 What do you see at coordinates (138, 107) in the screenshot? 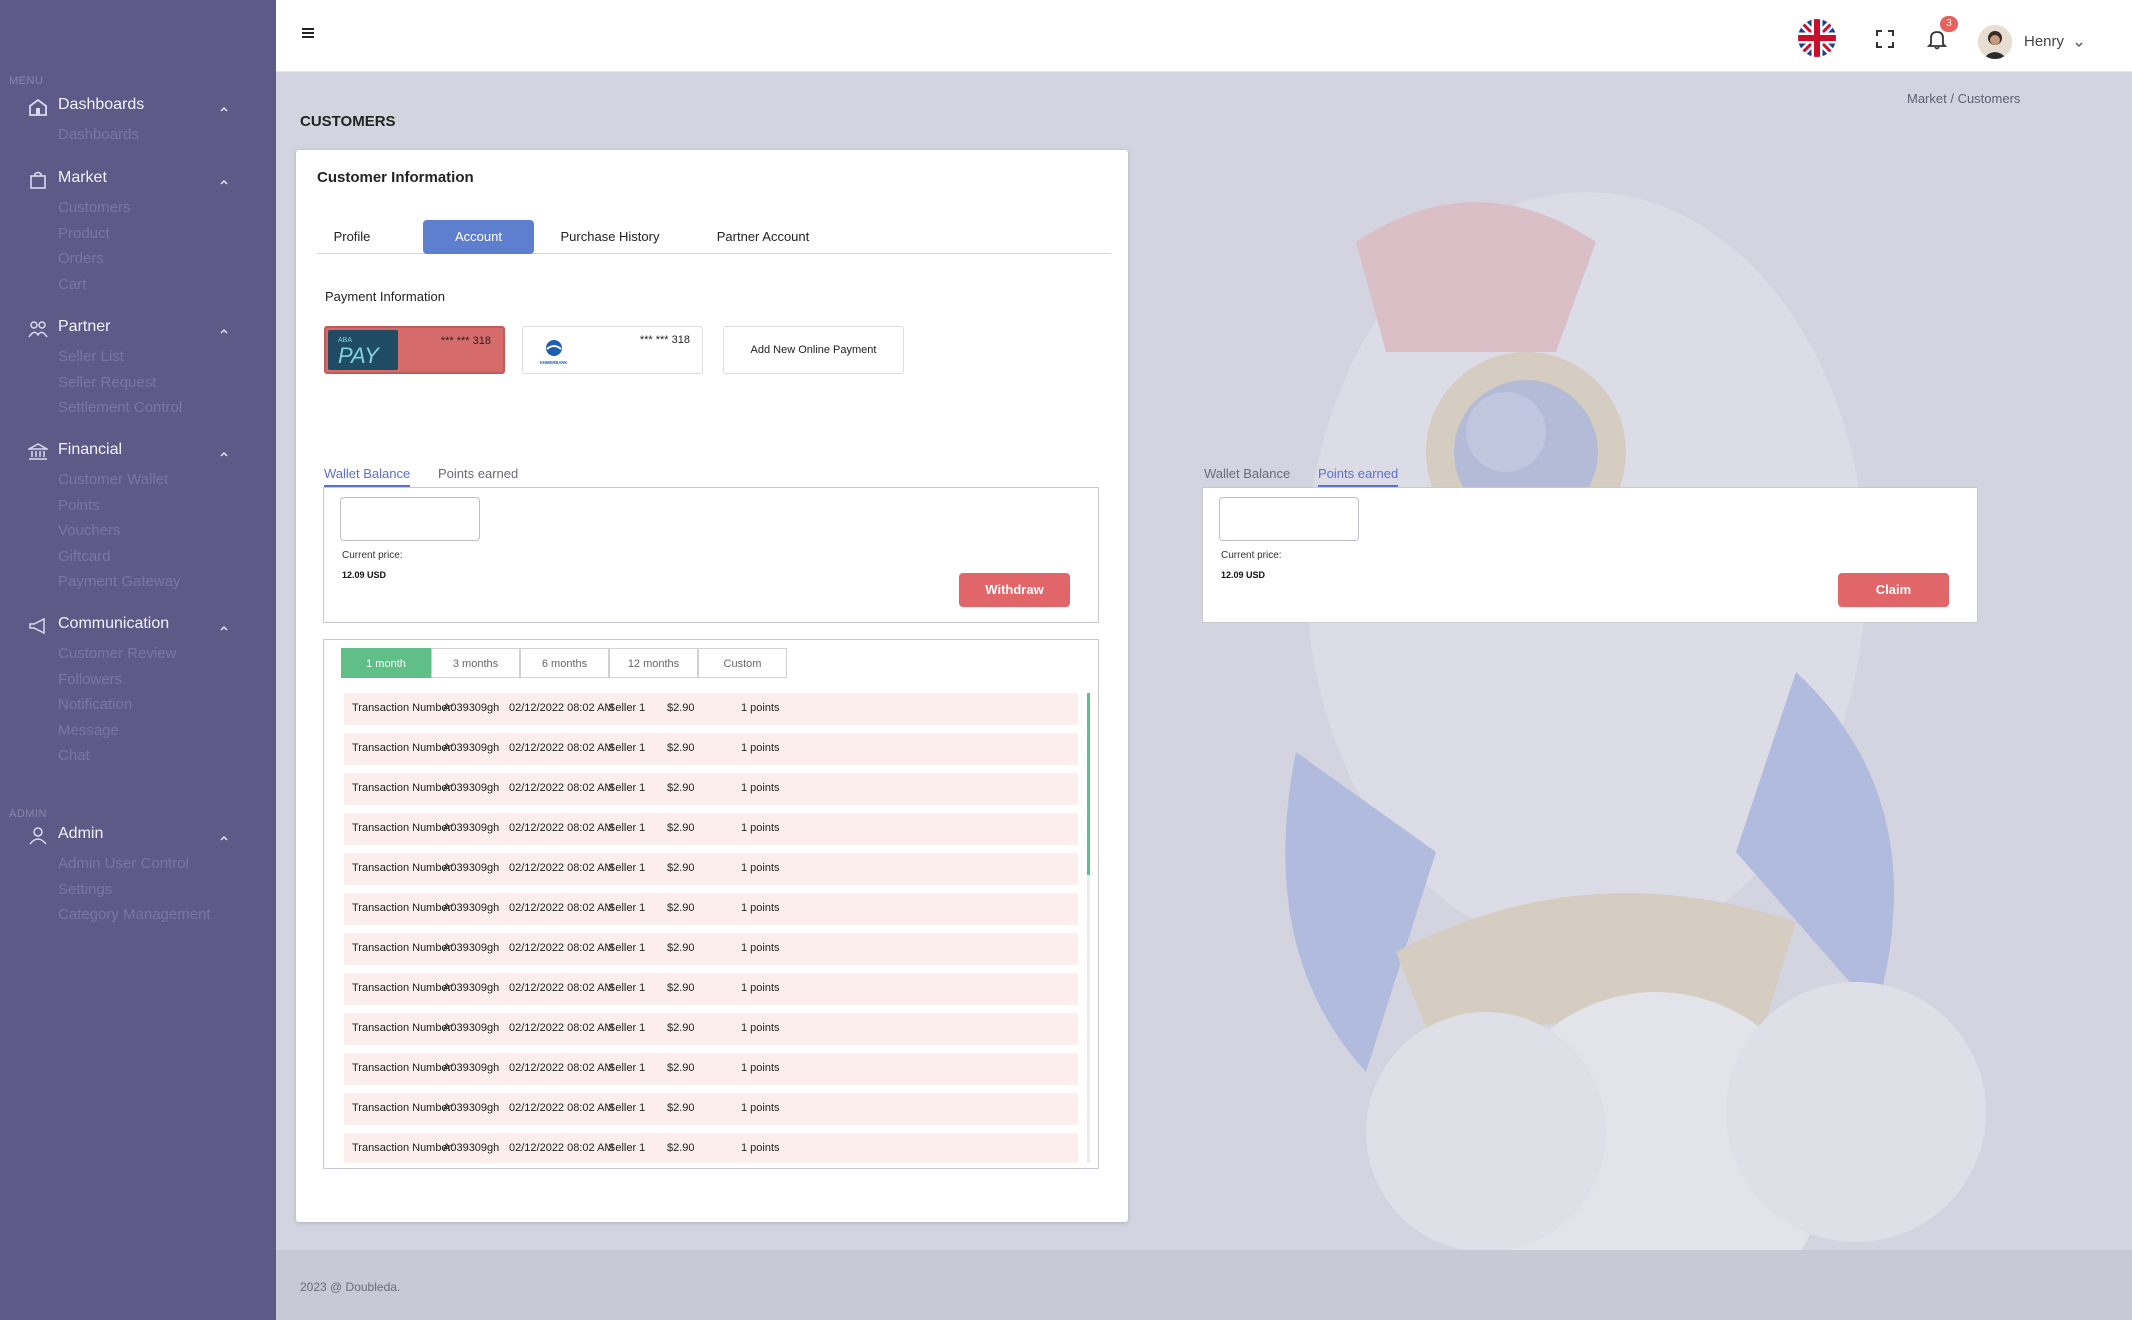
I see `menu-head-dashboards: Dashboards` at bounding box center [138, 107].